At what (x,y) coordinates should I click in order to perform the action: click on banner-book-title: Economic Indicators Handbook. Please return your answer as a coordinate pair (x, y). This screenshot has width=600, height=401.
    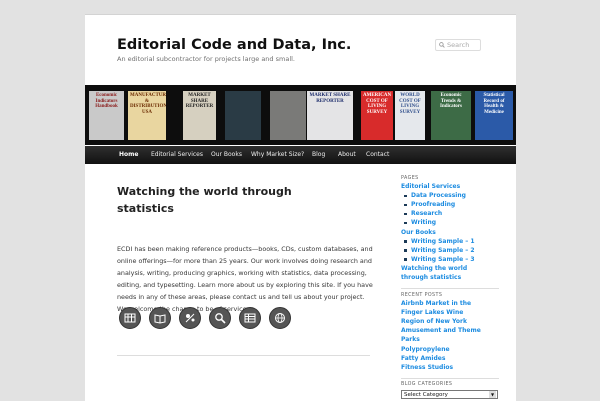
    Looking at the image, I should click on (106, 101).